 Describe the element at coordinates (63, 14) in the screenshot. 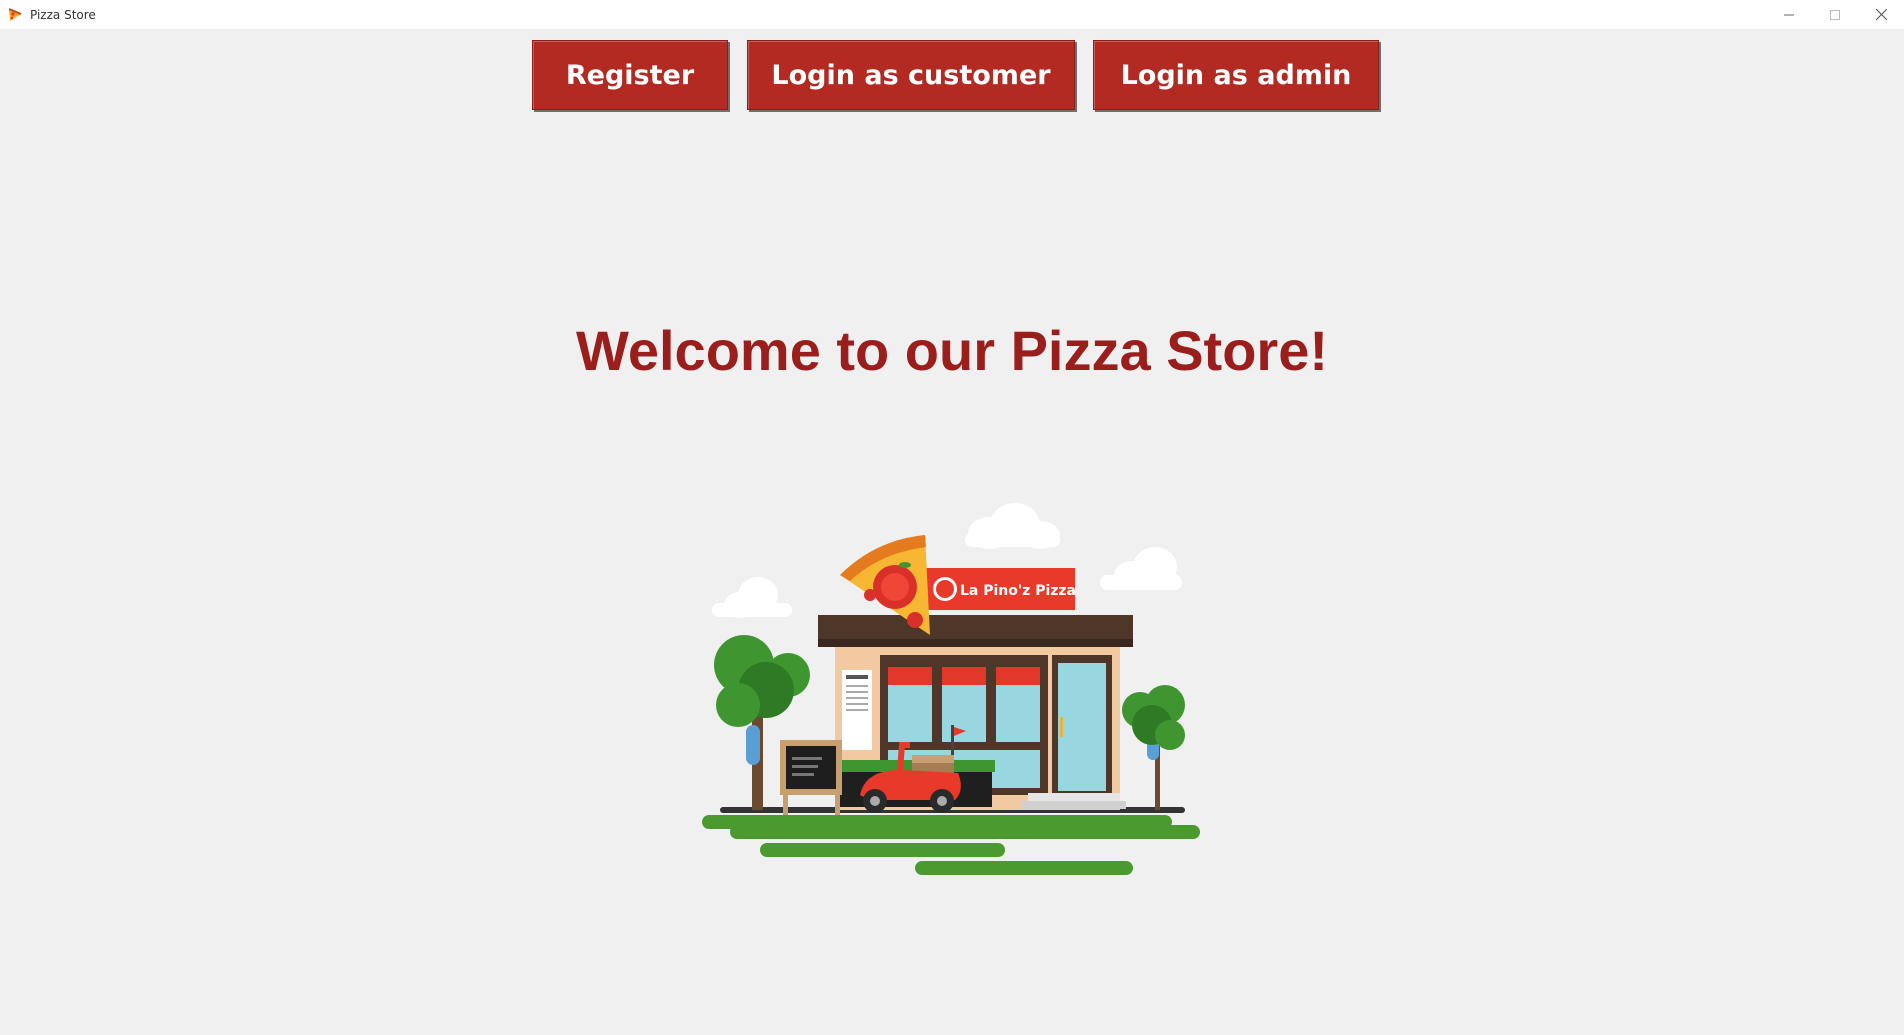

I see `window-title: Pizza Store` at that location.